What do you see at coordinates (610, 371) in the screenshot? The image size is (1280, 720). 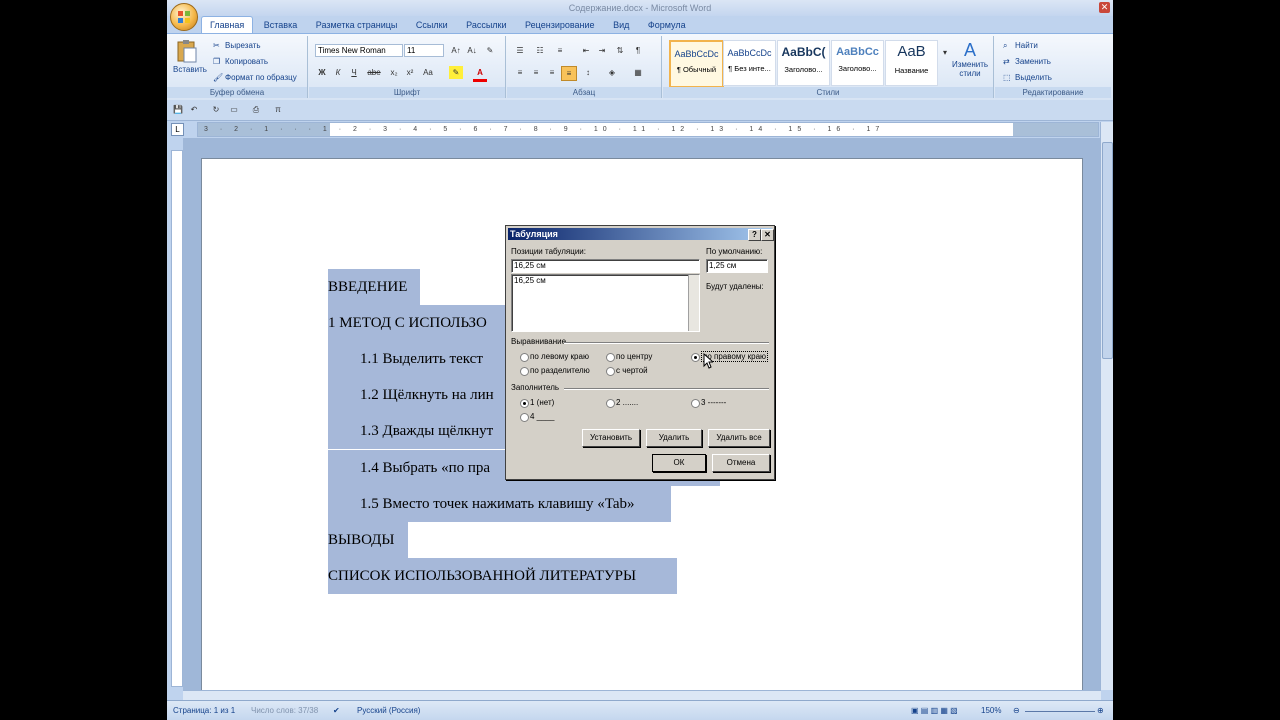 I see `align-bar-radio` at bounding box center [610, 371].